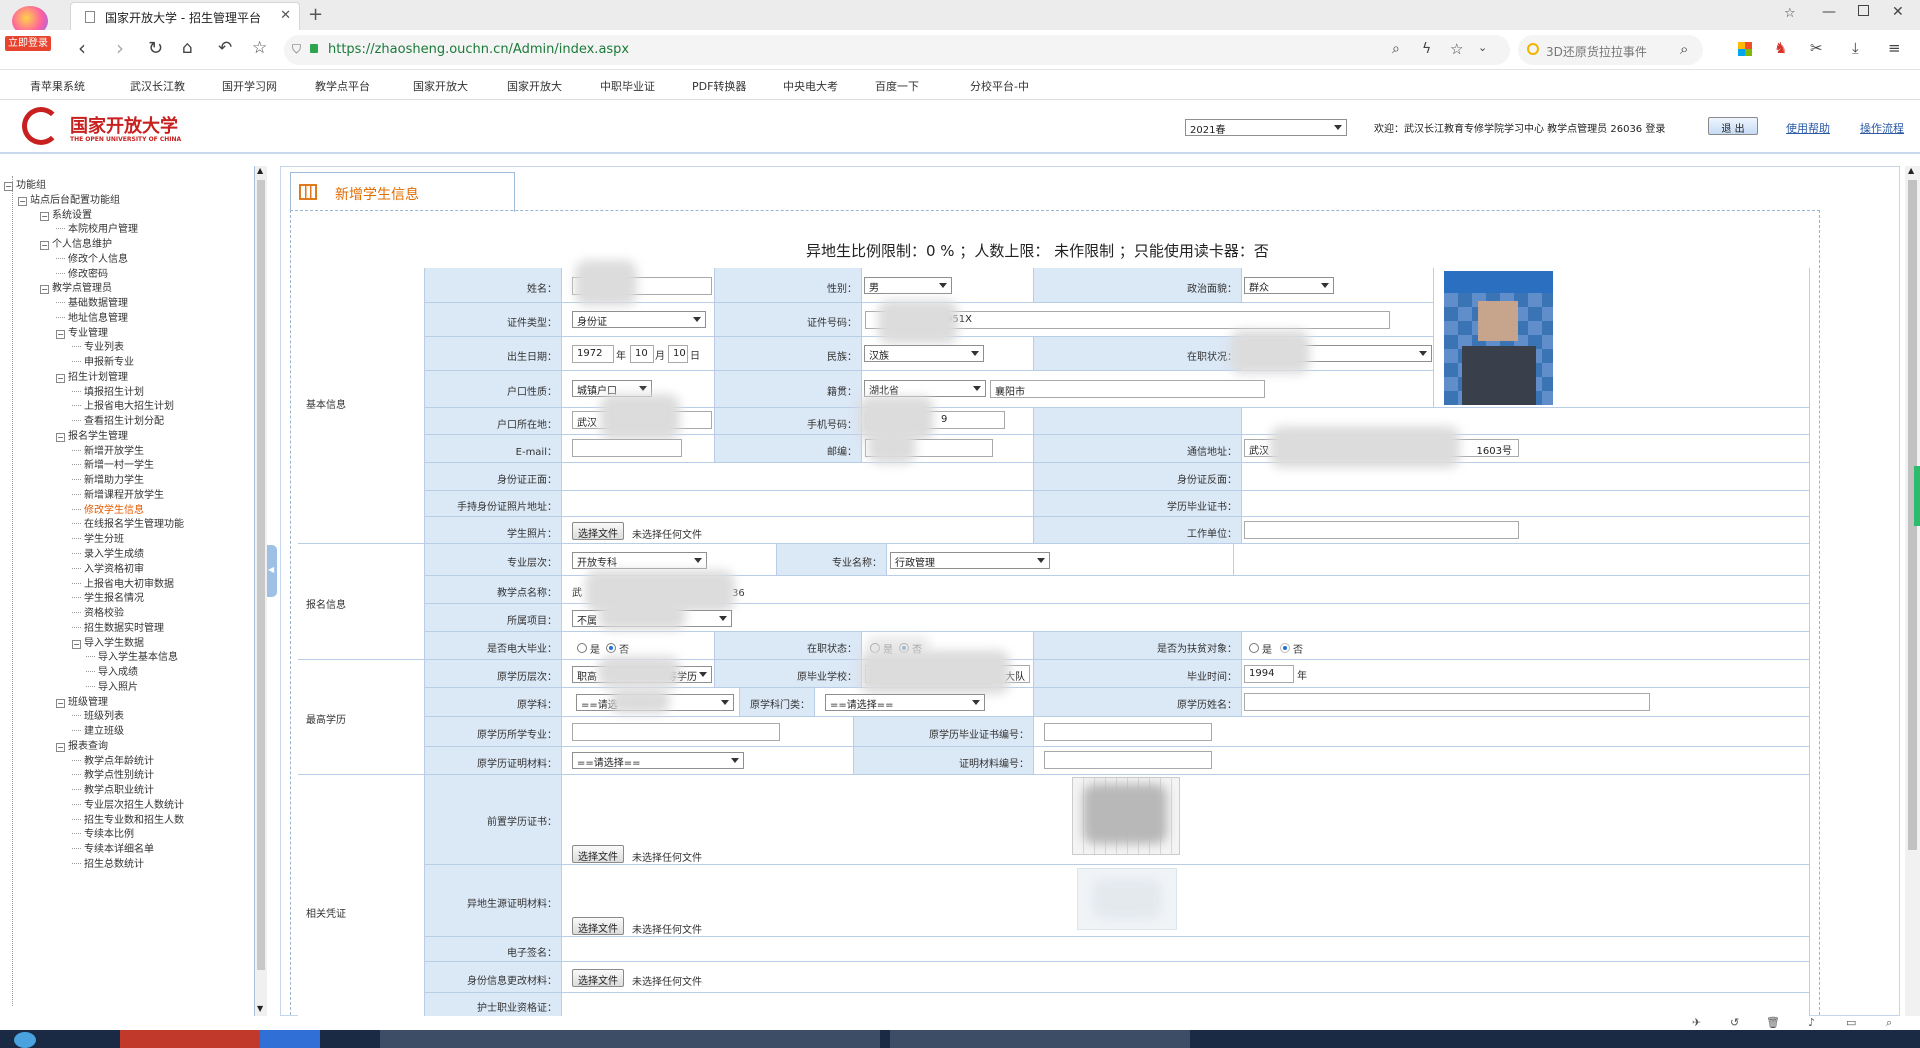  I want to click on sidebar-item: 专续本比例, so click(103, 832).